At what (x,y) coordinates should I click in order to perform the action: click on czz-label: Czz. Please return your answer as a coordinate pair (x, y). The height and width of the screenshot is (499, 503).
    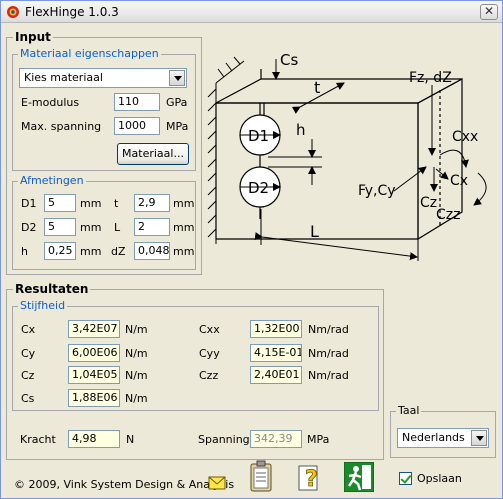
    Looking at the image, I should click on (209, 375).